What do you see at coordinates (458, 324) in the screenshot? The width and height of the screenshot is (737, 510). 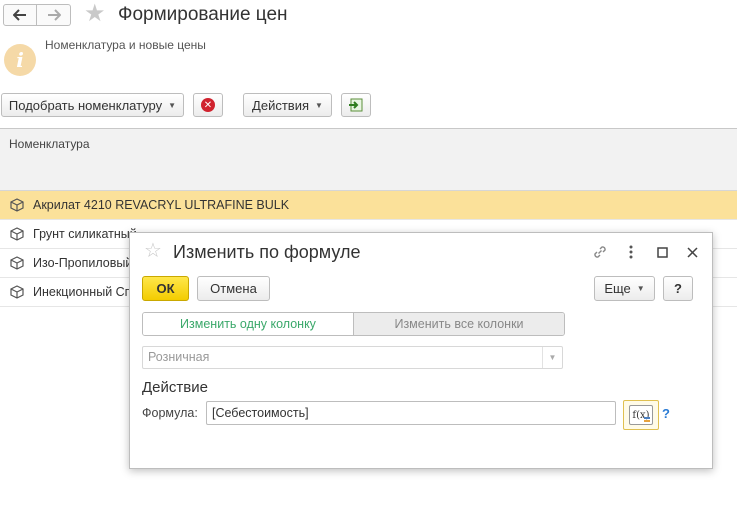 I see `tab-all-columns: Изменить все колонки` at bounding box center [458, 324].